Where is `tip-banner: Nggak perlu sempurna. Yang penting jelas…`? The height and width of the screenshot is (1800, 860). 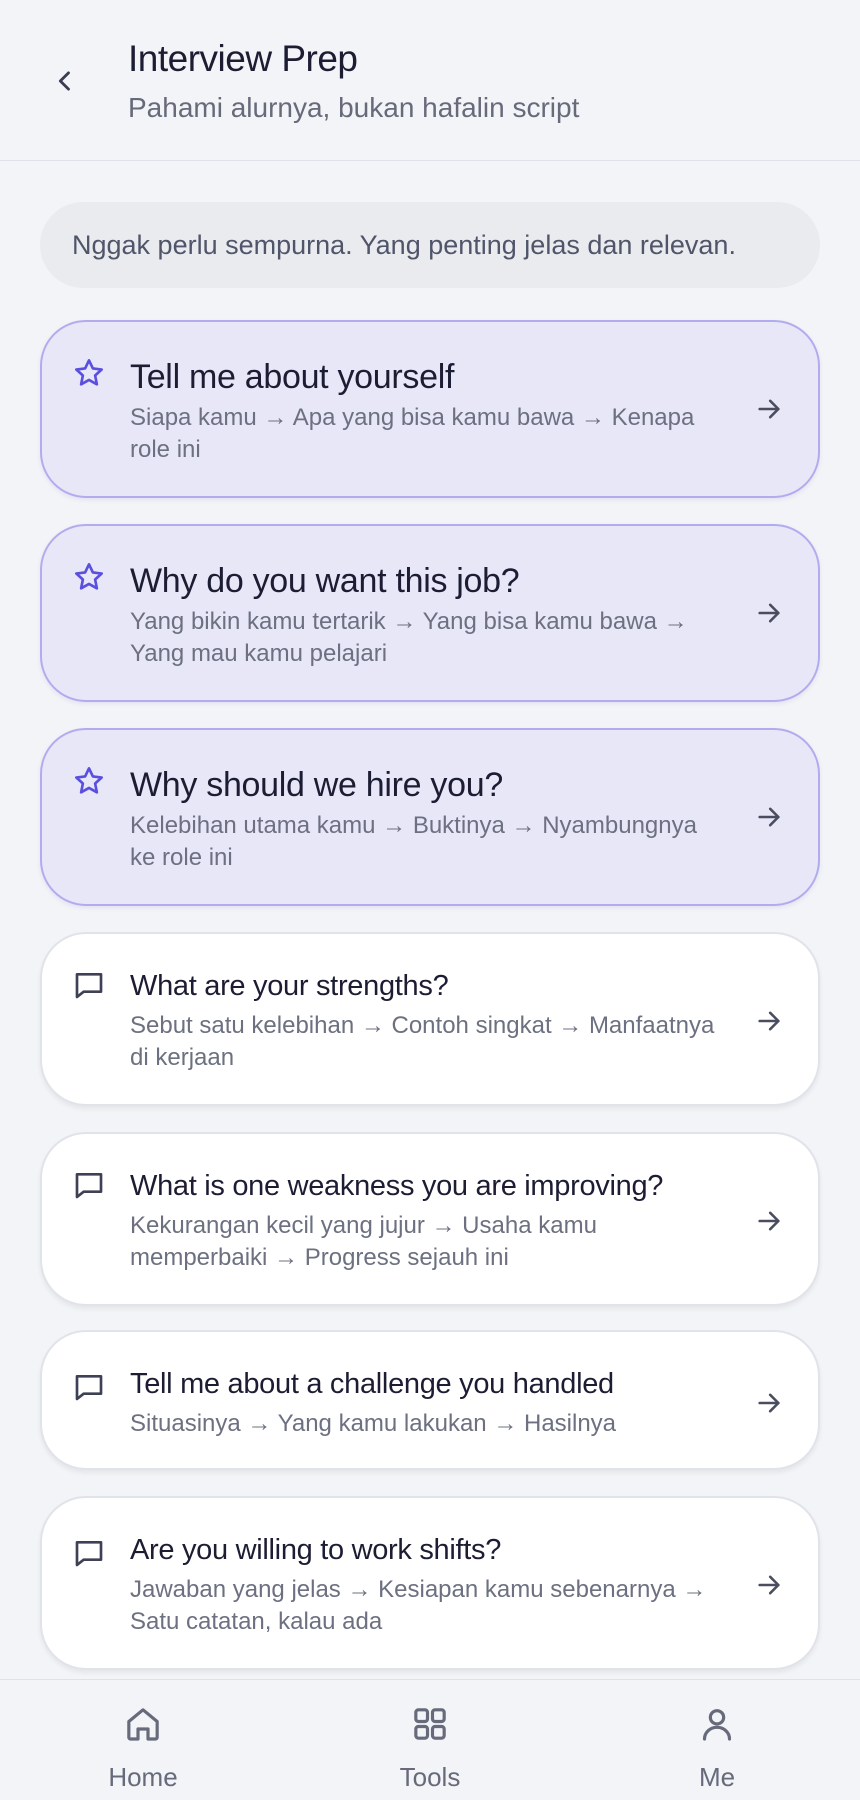 tip-banner: Nggak perlu sempurna. Yang penting jelas… is located at coordinates (430, 245).